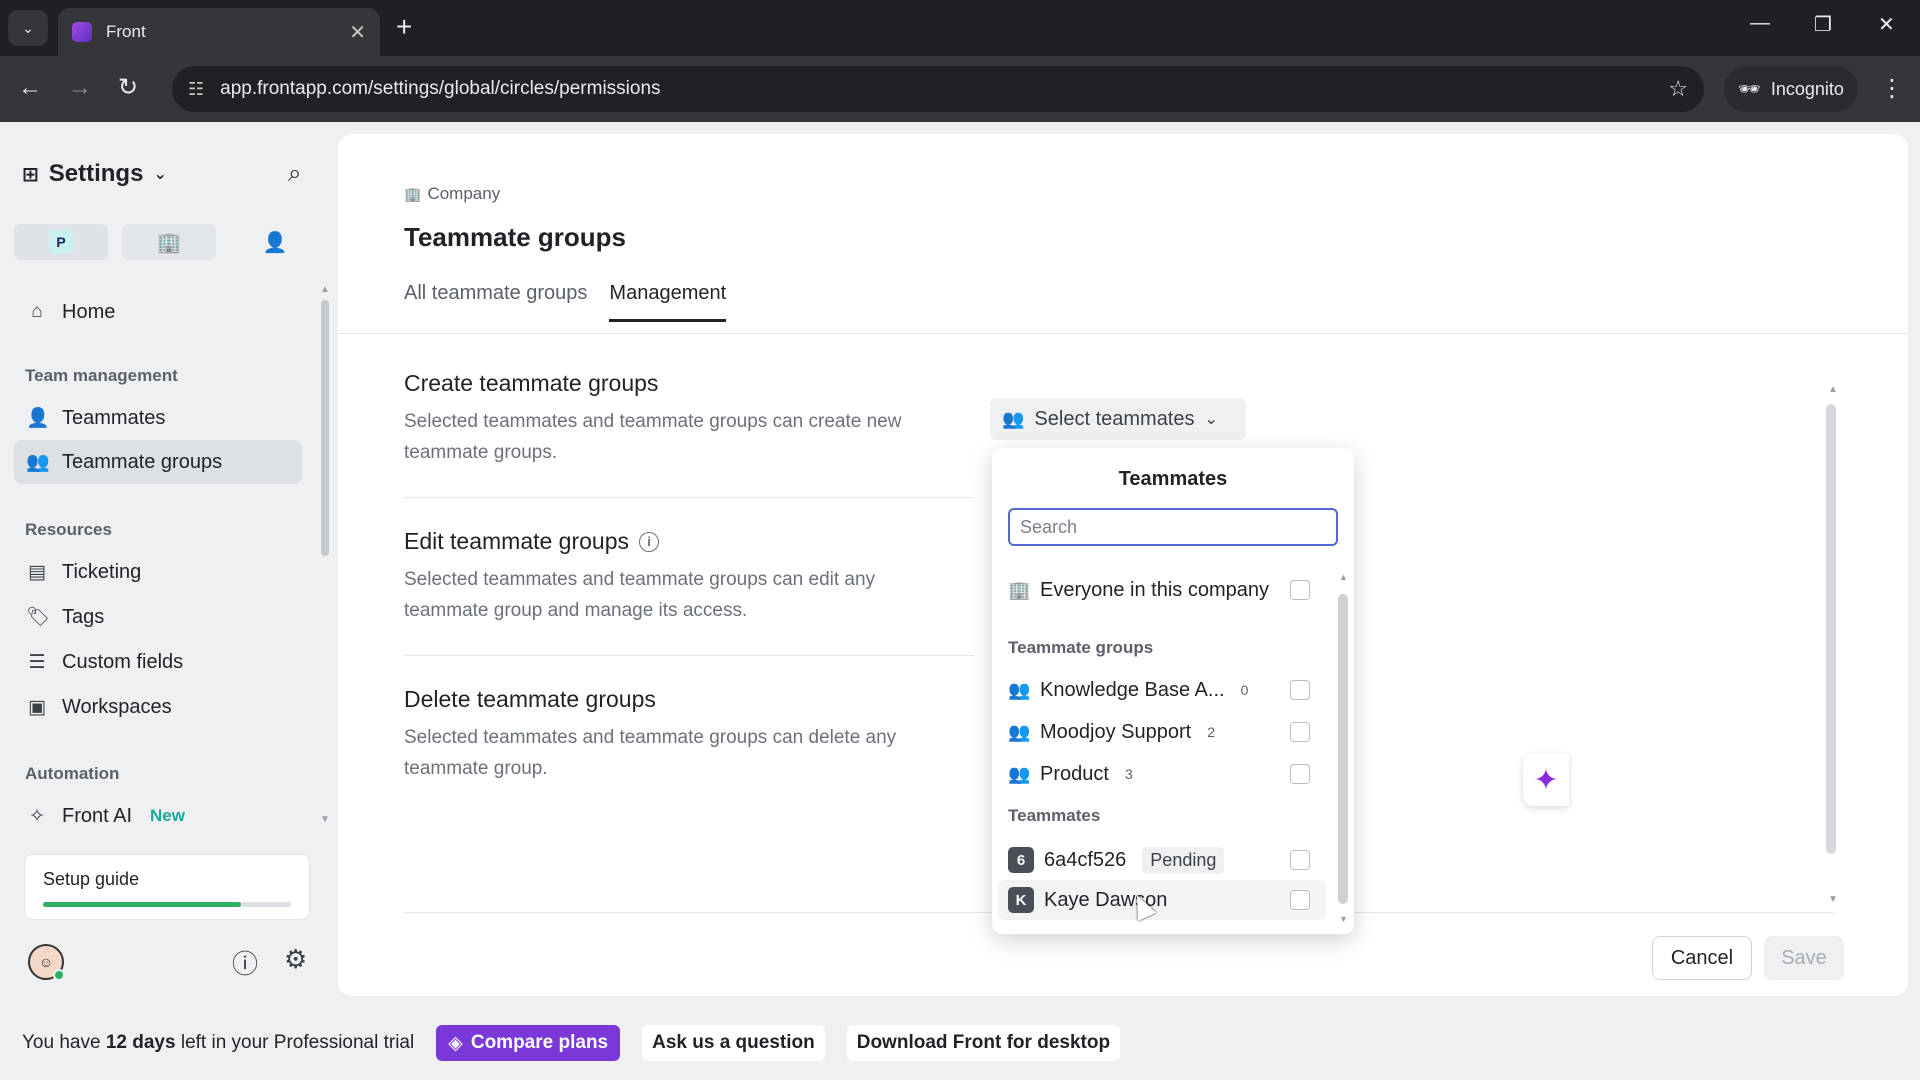  Describe the element at coordinates (38, 617) in the screenshot. I see `tag-icon: 🏷` at that location.